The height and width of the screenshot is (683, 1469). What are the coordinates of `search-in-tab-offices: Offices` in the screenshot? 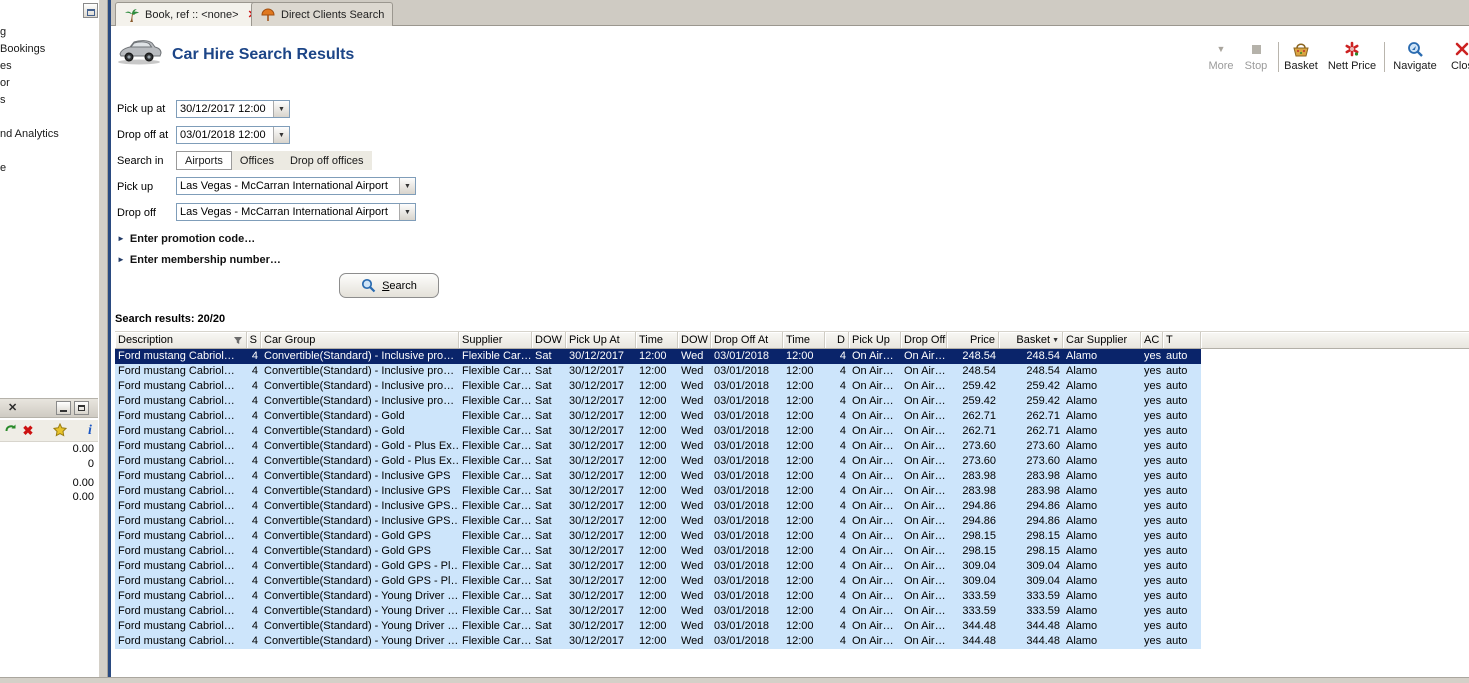 It's located at (257, 160).